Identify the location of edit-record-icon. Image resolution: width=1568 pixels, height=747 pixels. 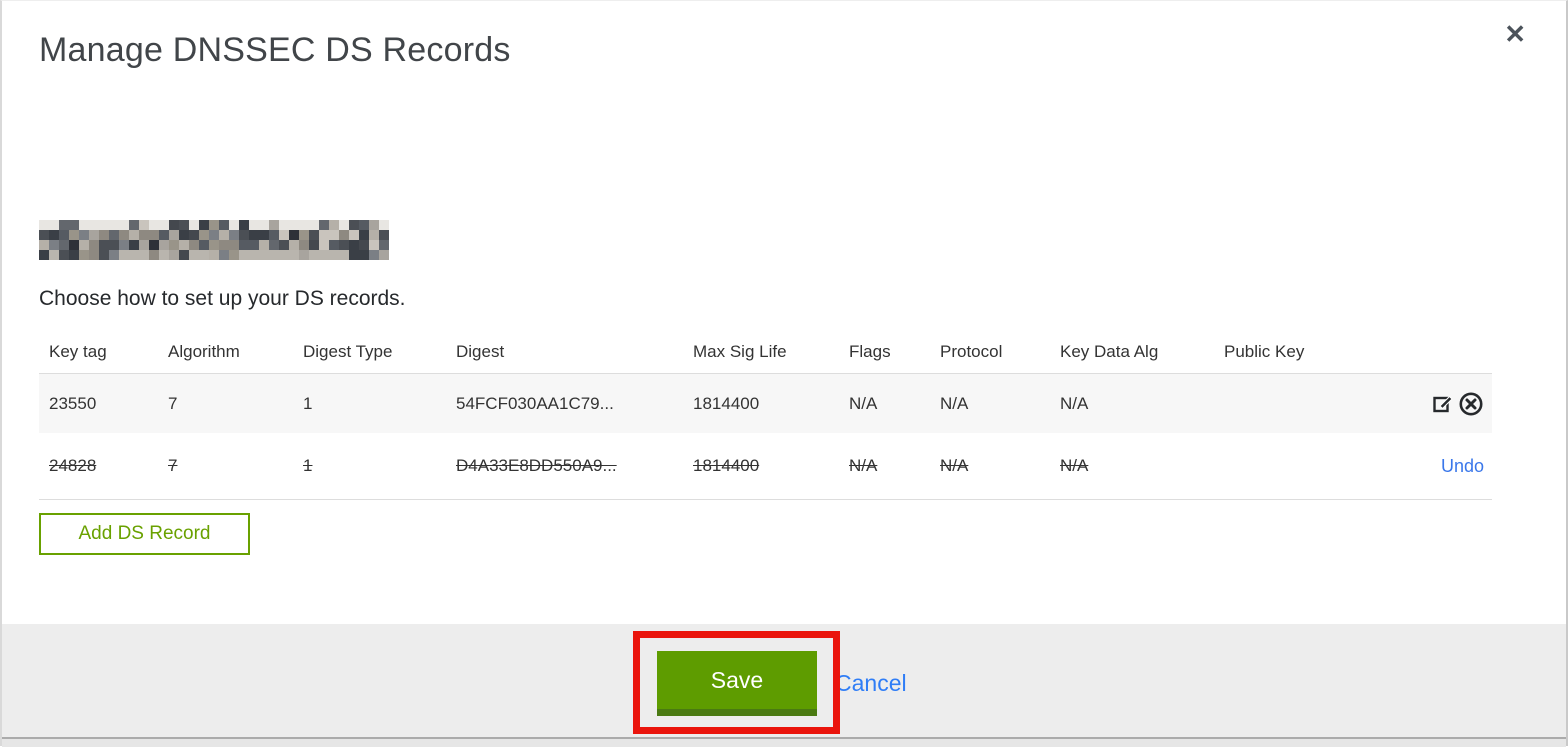
(1444, 404).